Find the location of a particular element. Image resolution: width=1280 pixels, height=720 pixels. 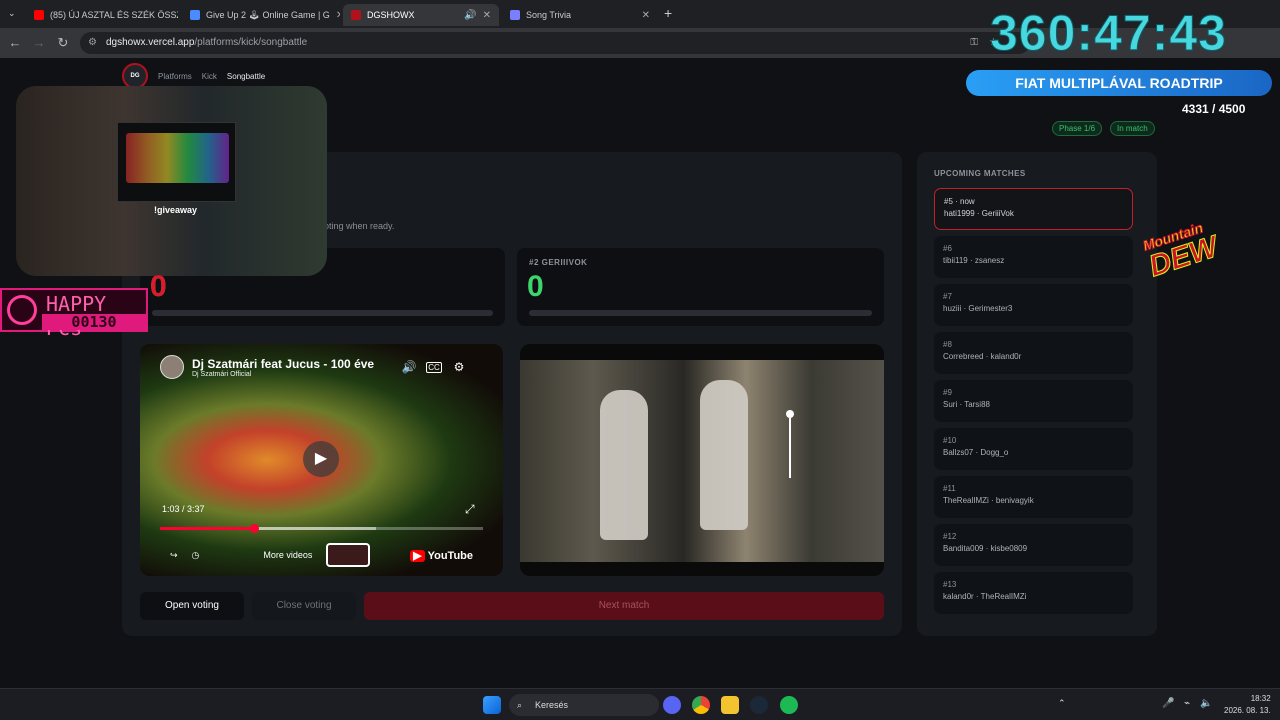

breadcrumb-platforms: Platforms is located at coordinates (175, 76).